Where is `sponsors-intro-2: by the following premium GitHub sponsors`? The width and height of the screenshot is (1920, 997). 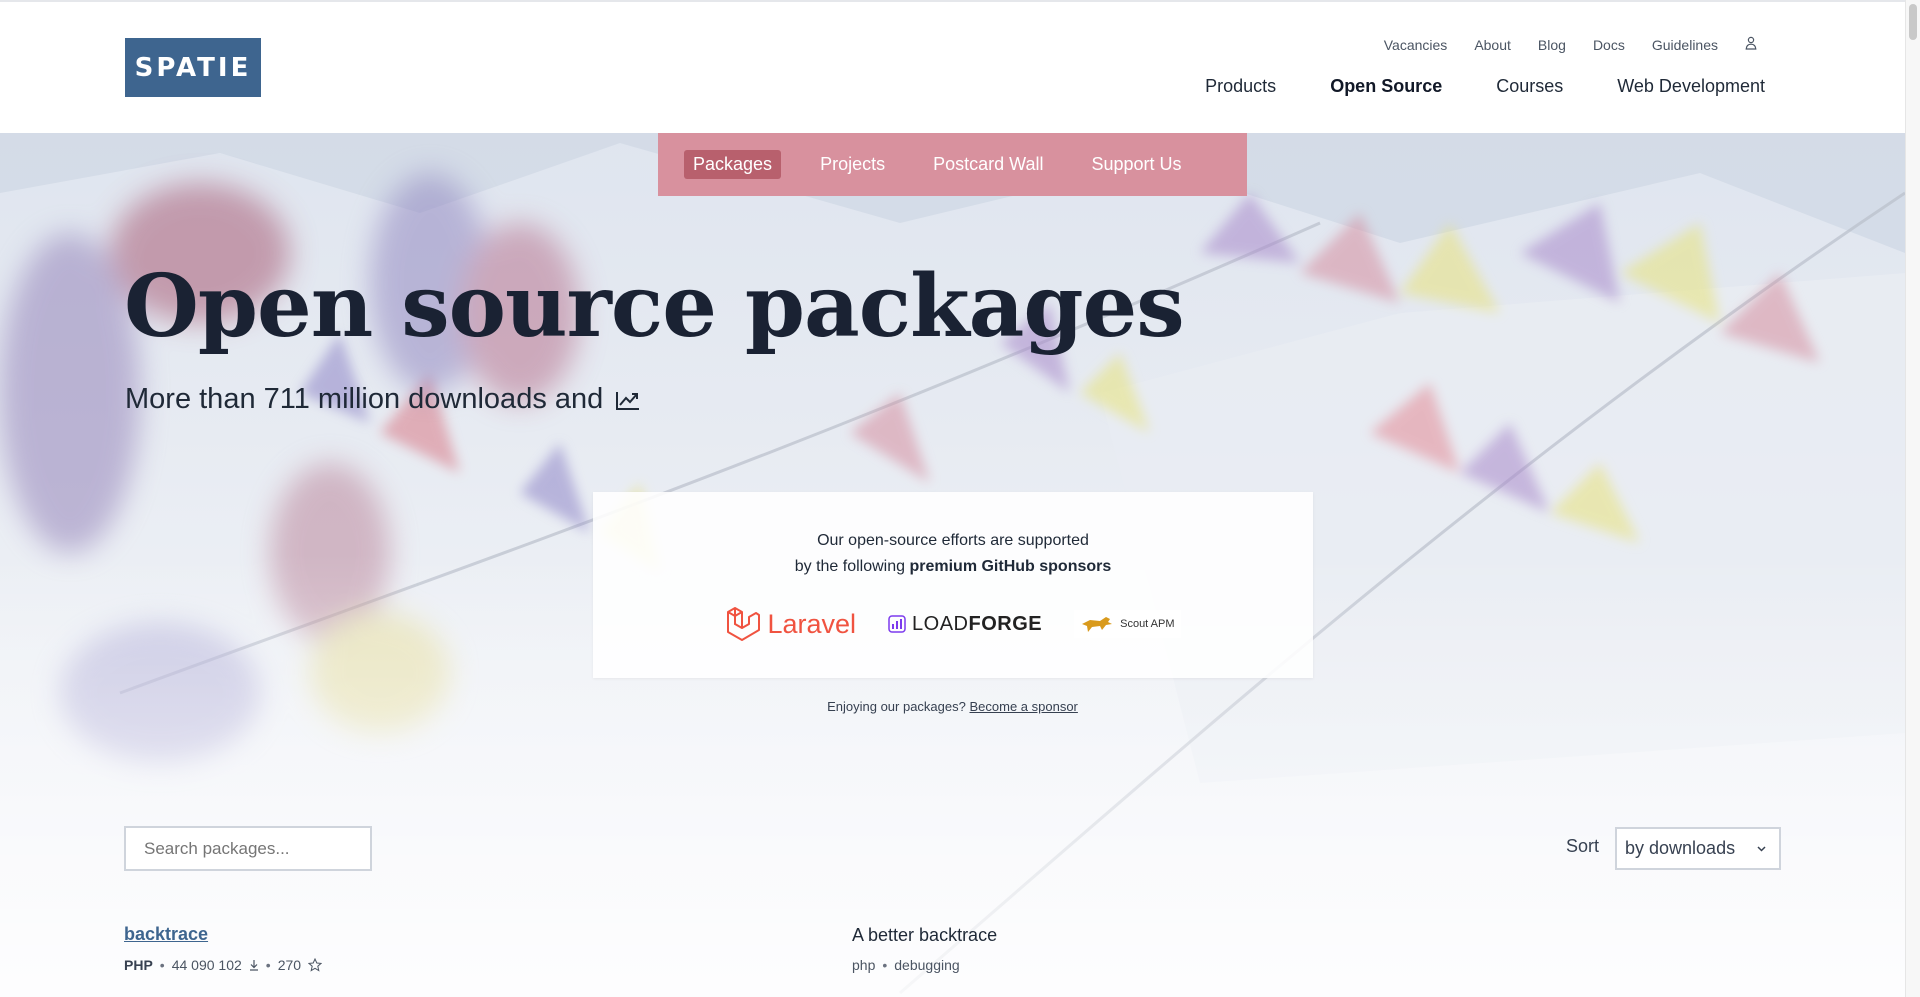
sponsors-intro-2: by the following premium GitHub sponsors is located at coordinates (953, 567).